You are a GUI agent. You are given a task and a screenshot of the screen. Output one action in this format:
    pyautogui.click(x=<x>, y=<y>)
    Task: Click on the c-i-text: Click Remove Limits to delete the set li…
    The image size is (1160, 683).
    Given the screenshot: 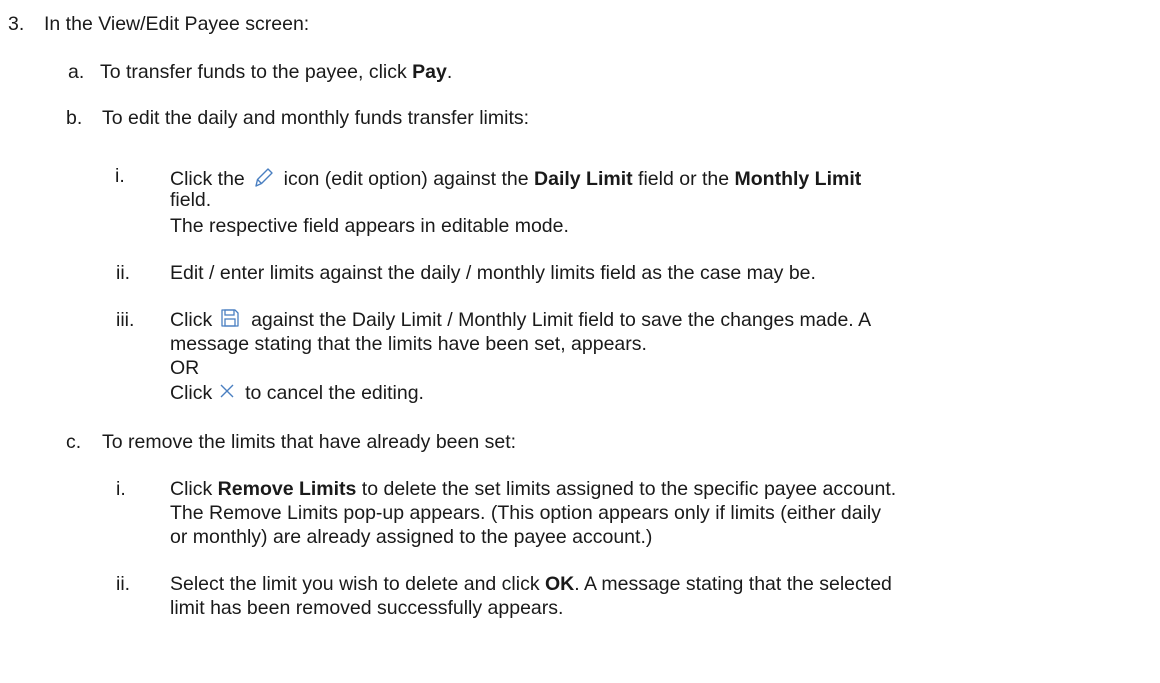 What is the action you would take?
    pyautogui.click(x=533, y=489)
    